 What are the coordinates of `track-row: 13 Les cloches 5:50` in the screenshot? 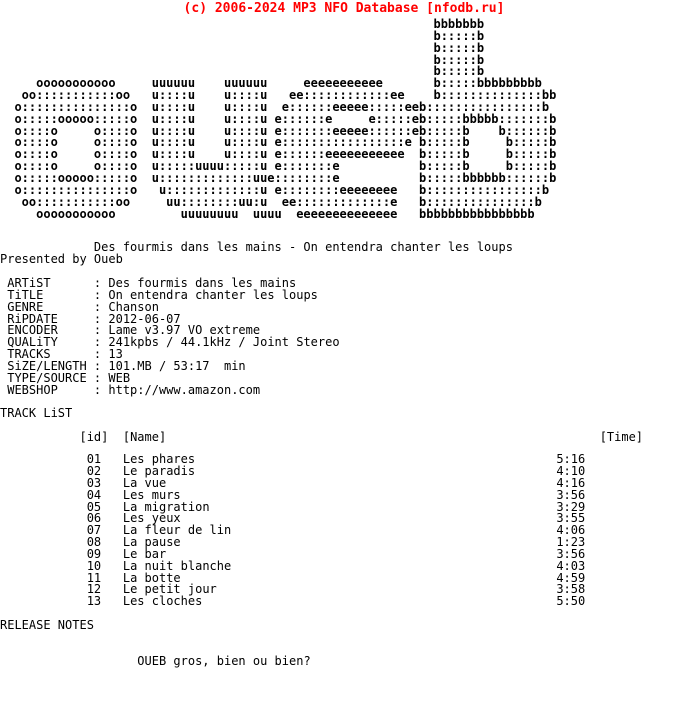 It's located at (344, 601).